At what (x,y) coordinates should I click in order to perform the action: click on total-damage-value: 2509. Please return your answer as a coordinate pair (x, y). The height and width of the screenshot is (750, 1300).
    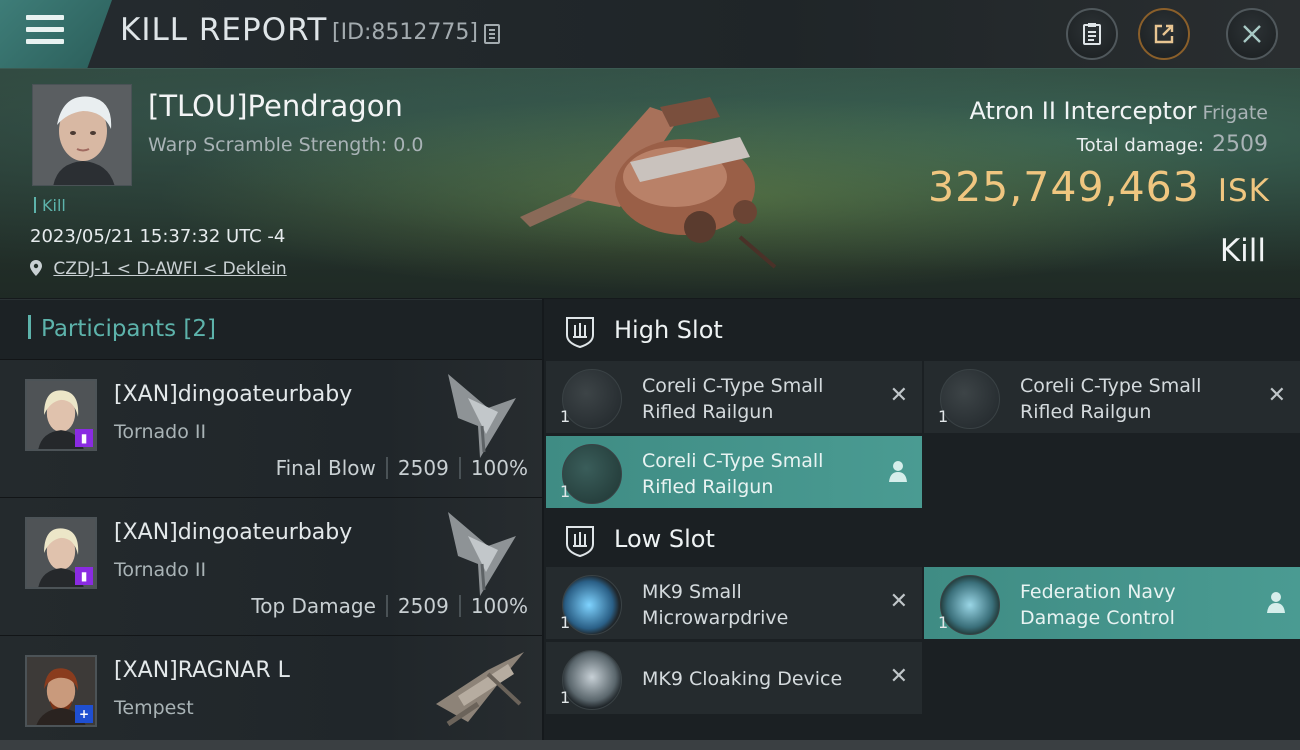
    Looking at the image, I should click on (1240, 144).